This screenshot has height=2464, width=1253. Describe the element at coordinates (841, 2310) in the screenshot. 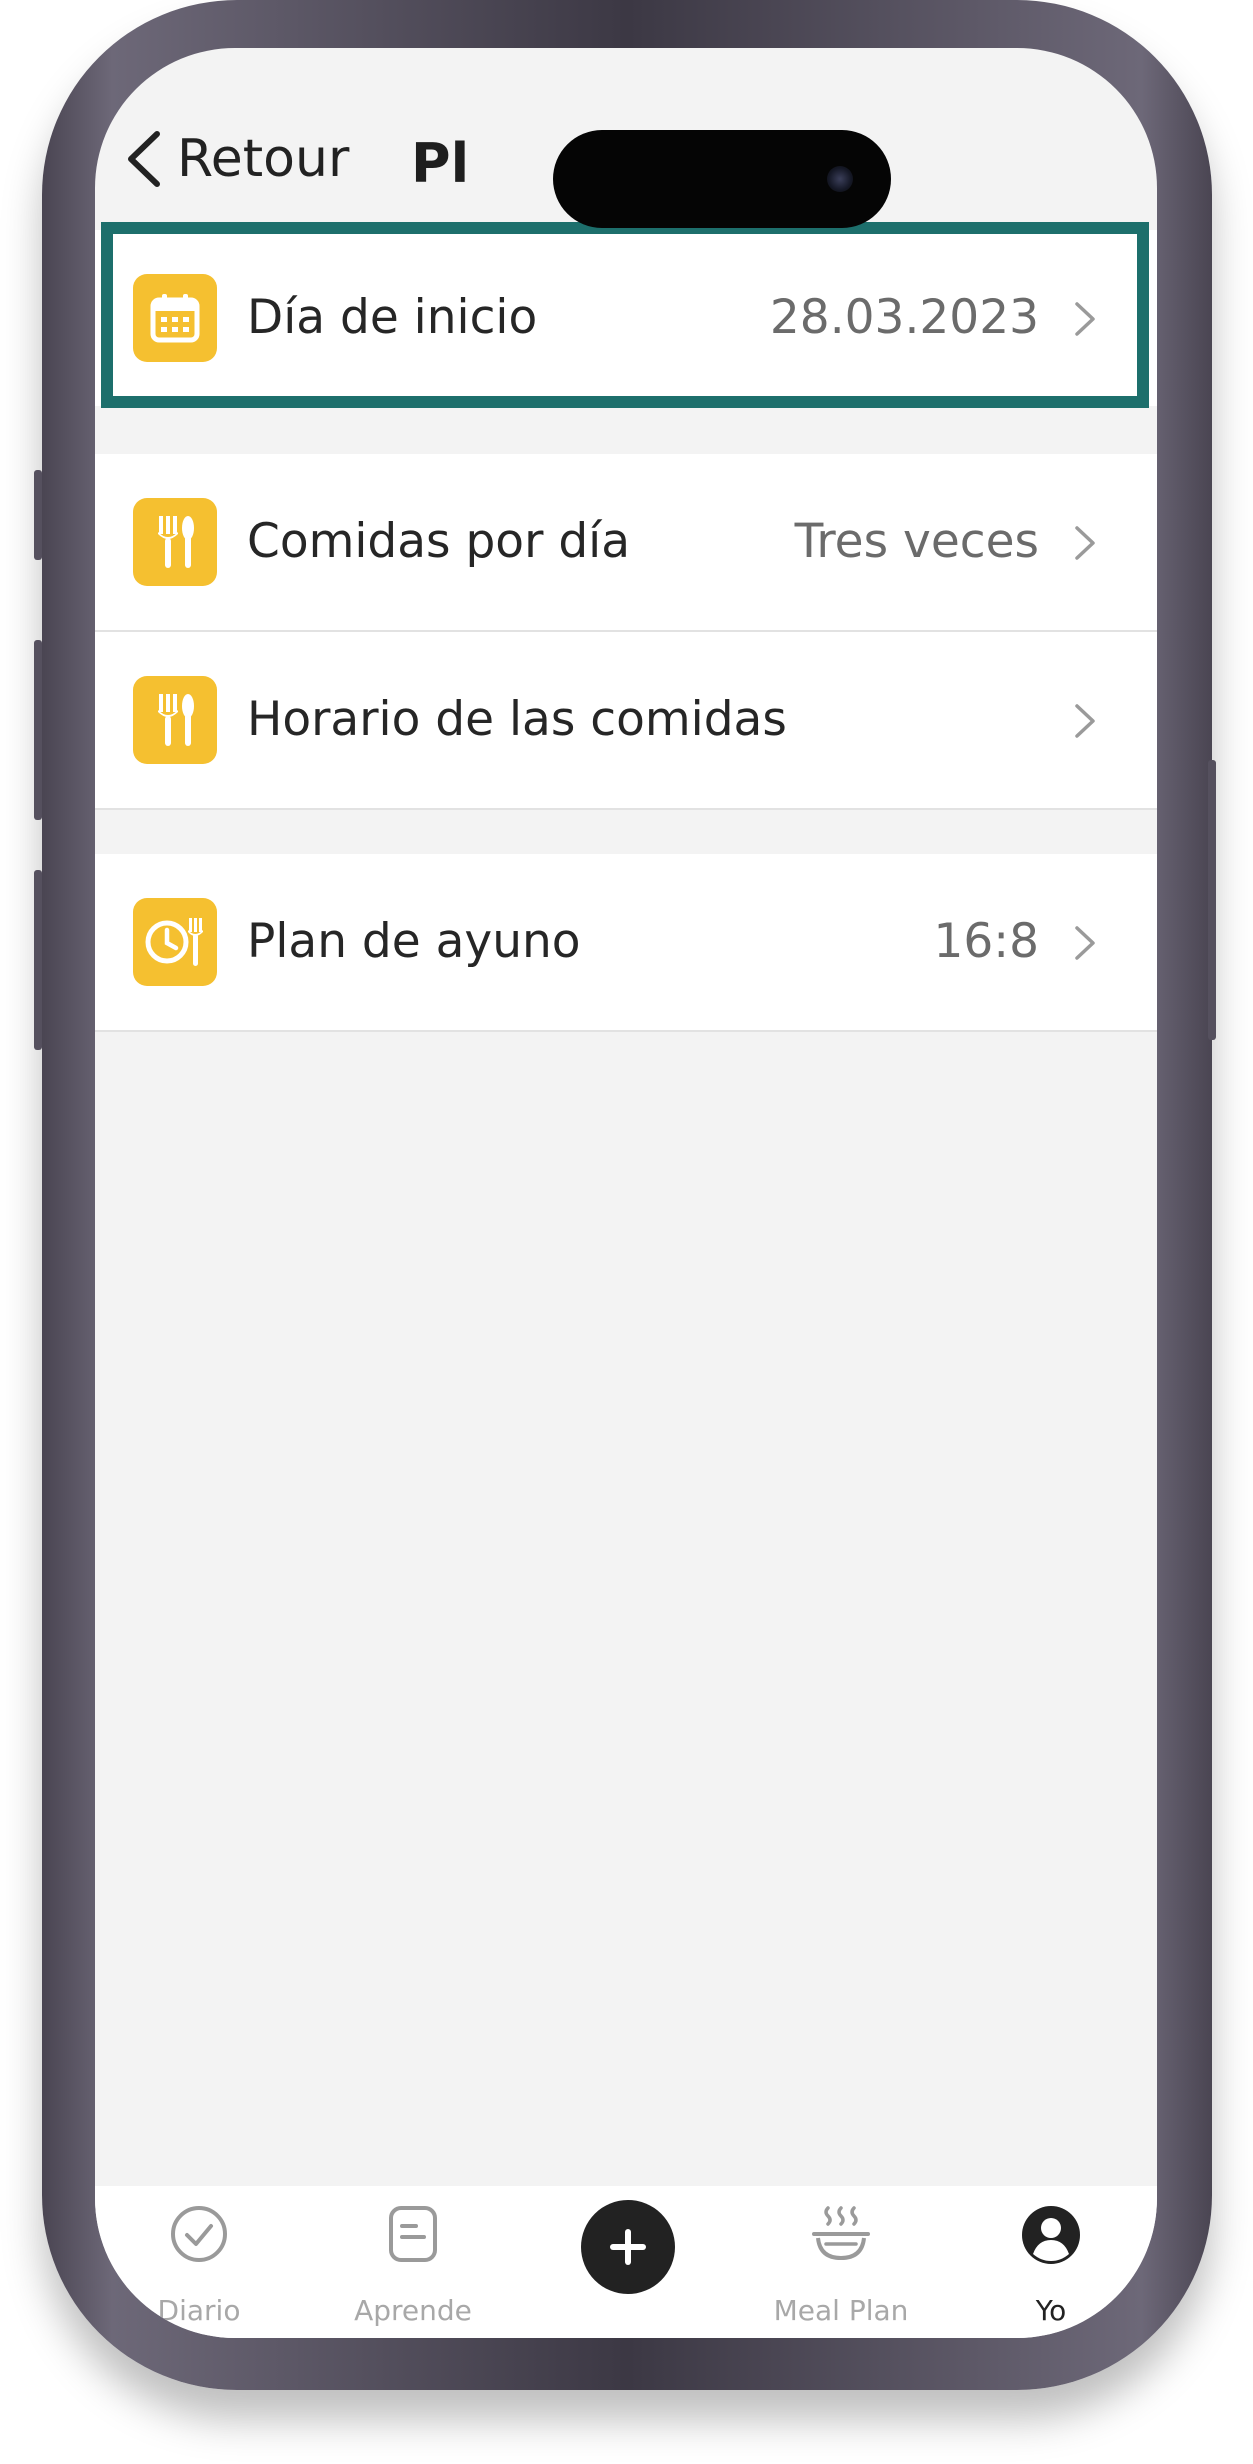

I see `tab-label: Meal Plan` at that location.